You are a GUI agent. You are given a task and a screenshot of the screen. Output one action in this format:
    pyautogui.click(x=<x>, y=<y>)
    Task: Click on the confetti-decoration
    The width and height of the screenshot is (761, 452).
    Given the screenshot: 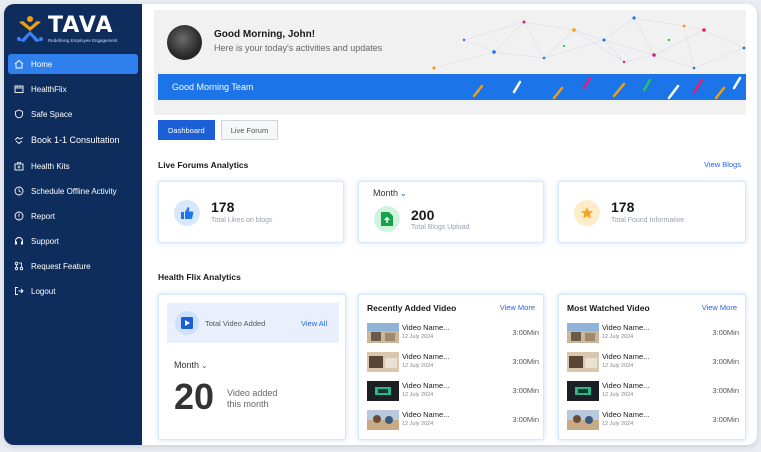 What is the action you would take?
    pyautogui.click(x=607, y=88)
    